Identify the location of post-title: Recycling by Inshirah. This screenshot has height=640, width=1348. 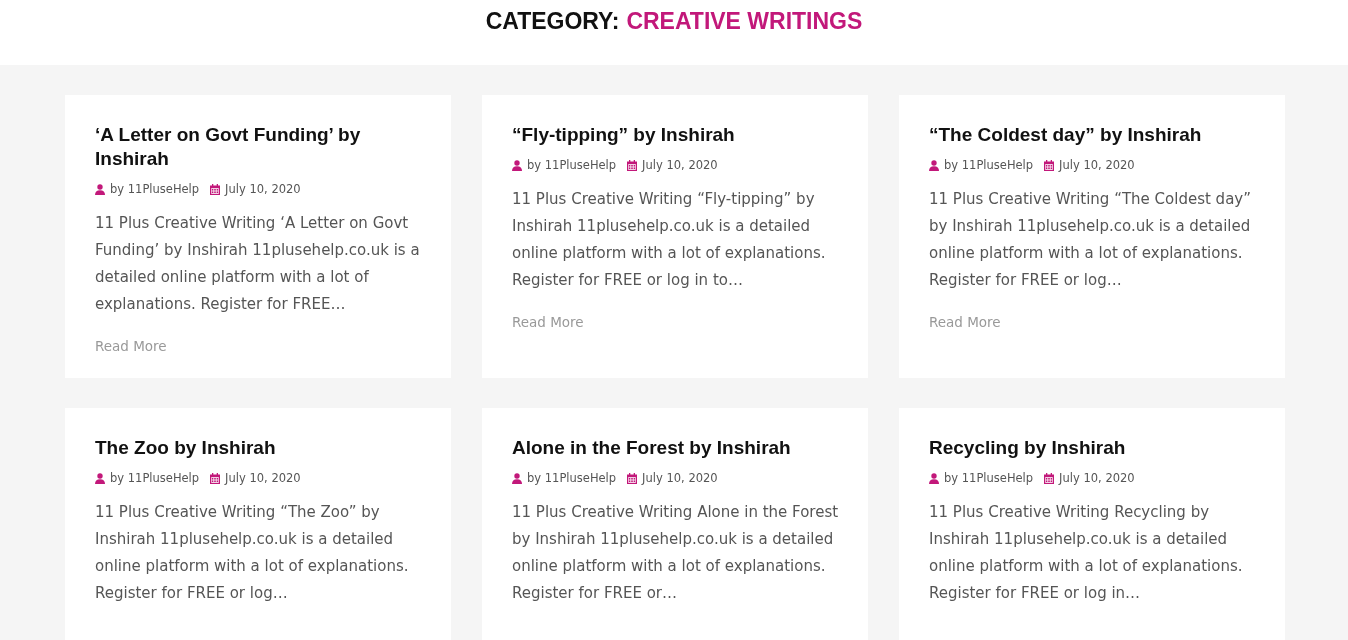
(1093, 448).